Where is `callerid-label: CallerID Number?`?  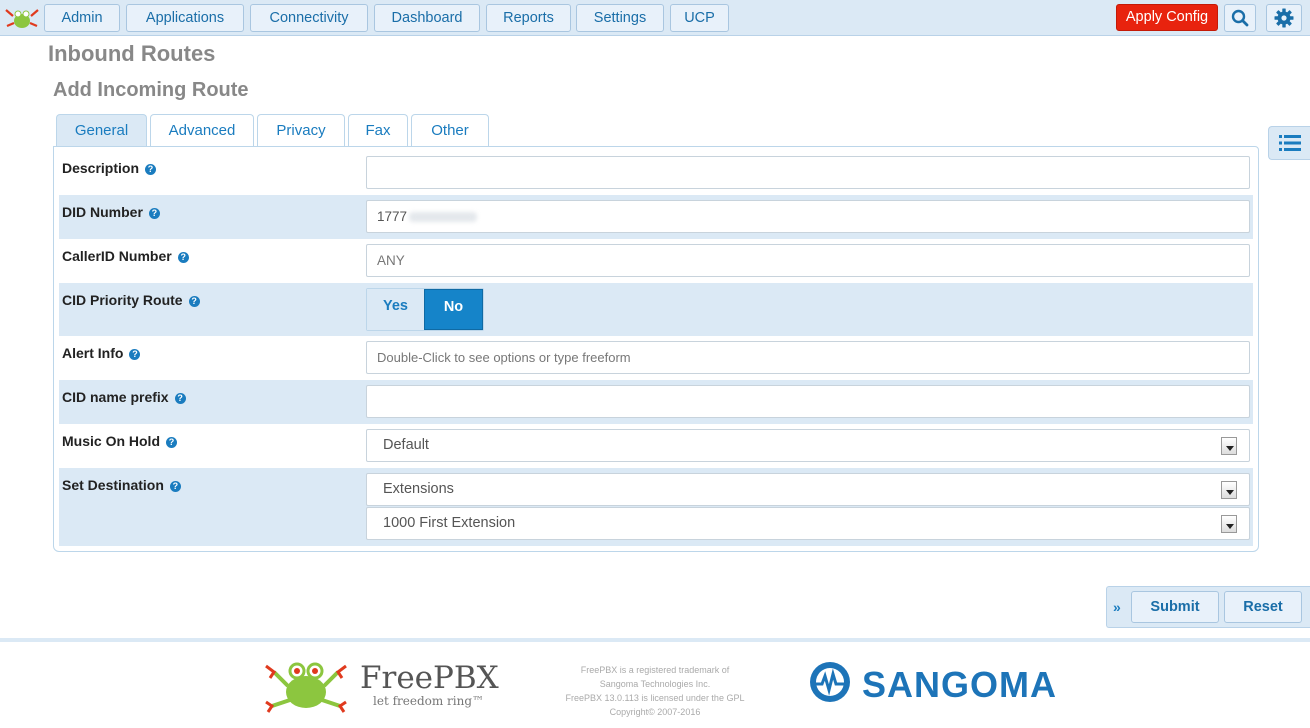 callerid-label: CallerID Number? is located at coordinates (125, 256).